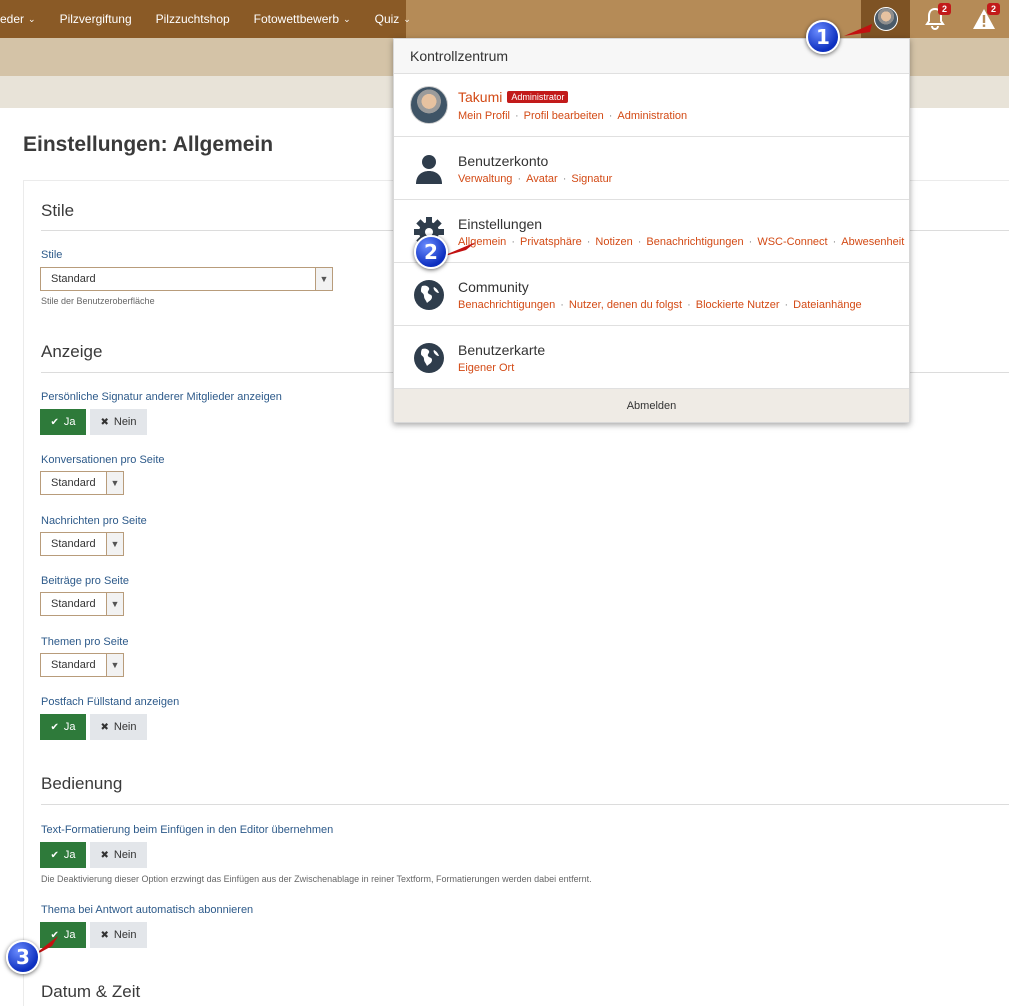 The image size is (1009, 1006). Describe the element at coordinates (652, 116) in the screenshot. I see `link-administration: Administration` at that location.